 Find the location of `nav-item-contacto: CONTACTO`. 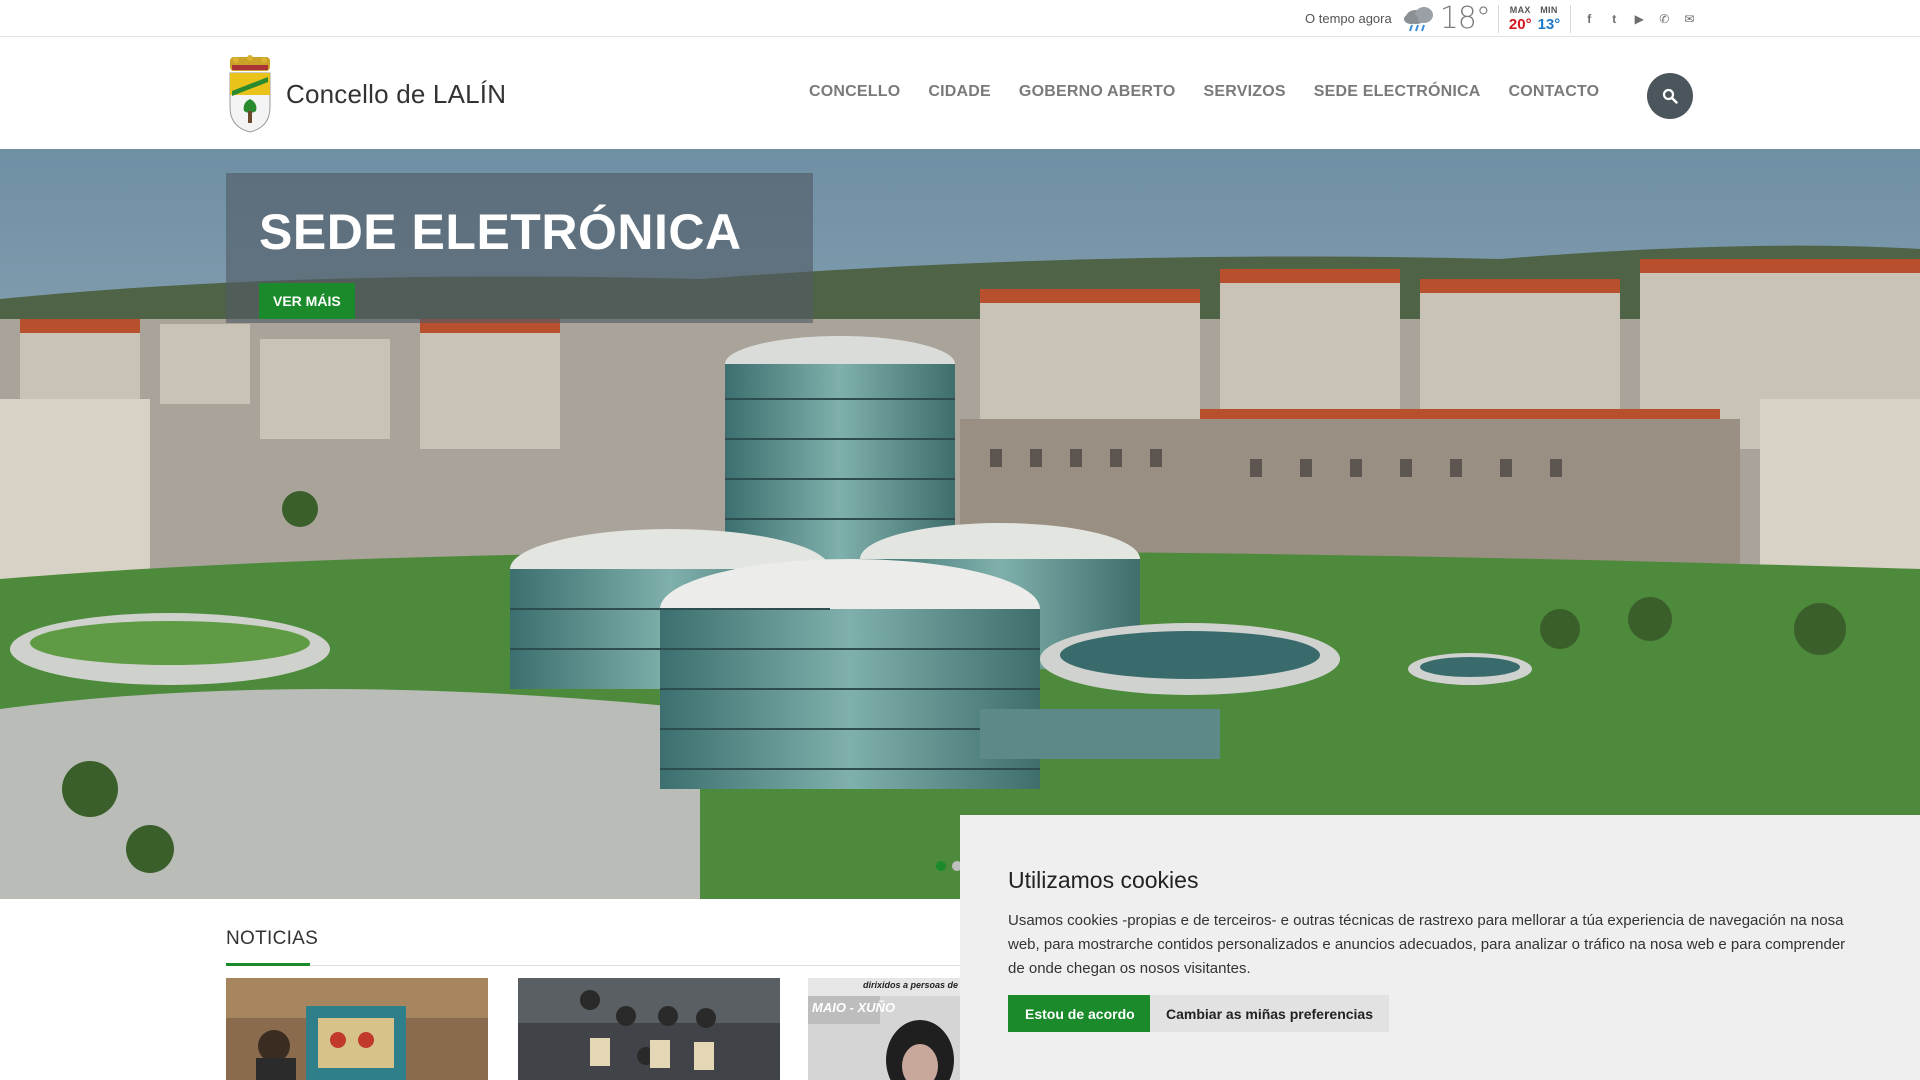

nav-item-contacto: CONTACTO is located at coordinates (1554, 92).